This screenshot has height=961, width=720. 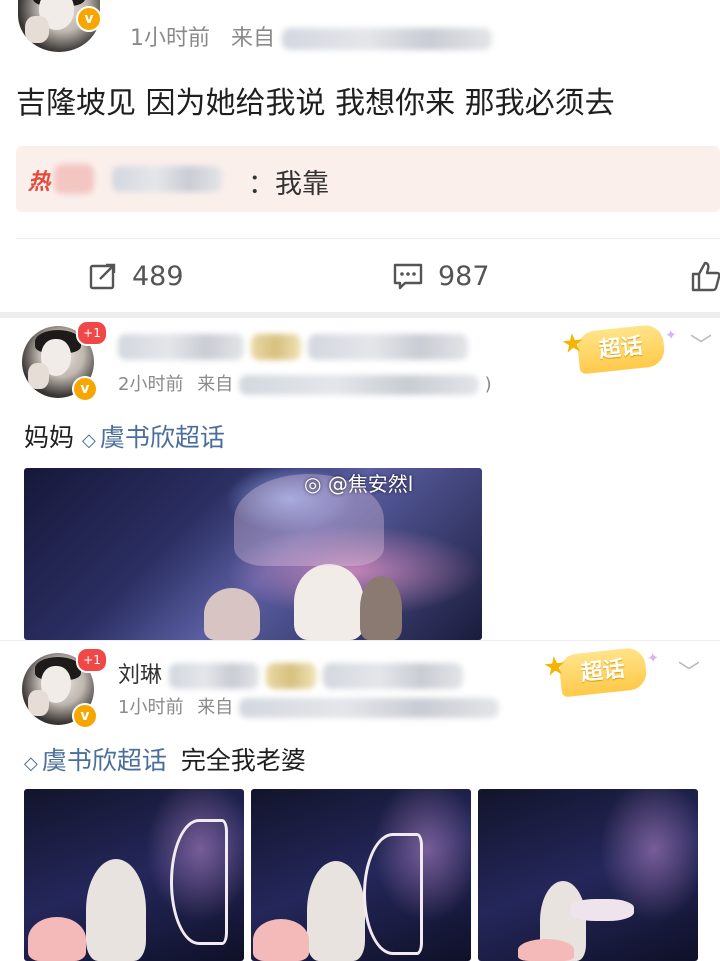 What do you see at coordinates (140, 675) in the screenshot?
I see `username-visible: 刘琳` at bounding box center [140, 675].